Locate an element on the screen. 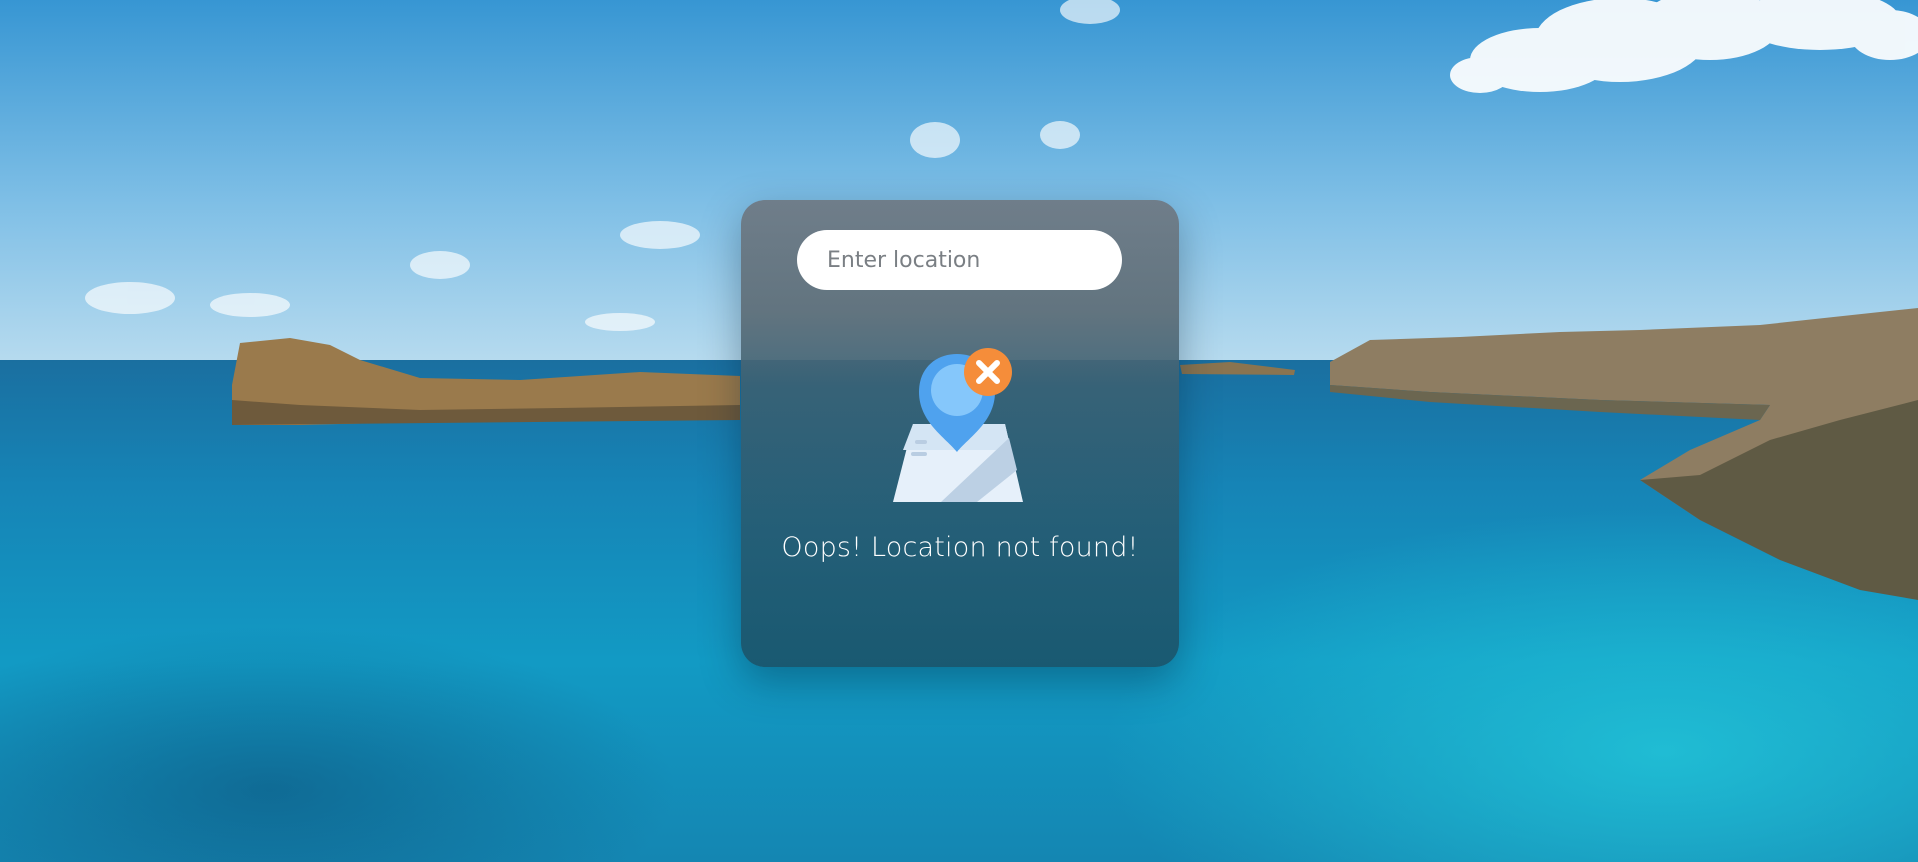 This screenshot has height=862, width=1918. location-not-found-message: Oops! Location not found! is located at coordinates (960, 547).